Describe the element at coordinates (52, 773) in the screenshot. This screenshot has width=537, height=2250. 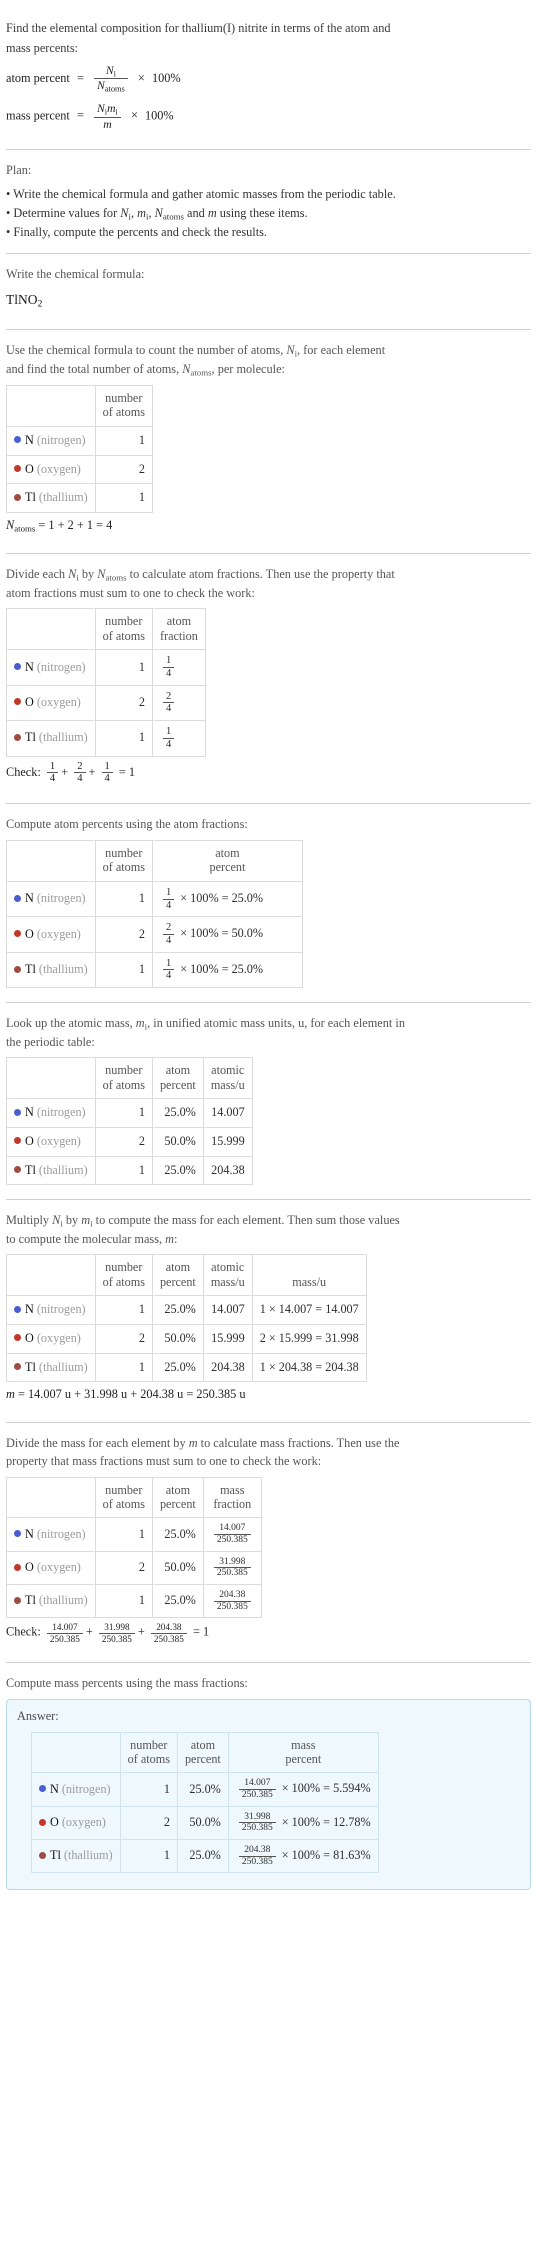
I see `check-term-1: 14` at that location.